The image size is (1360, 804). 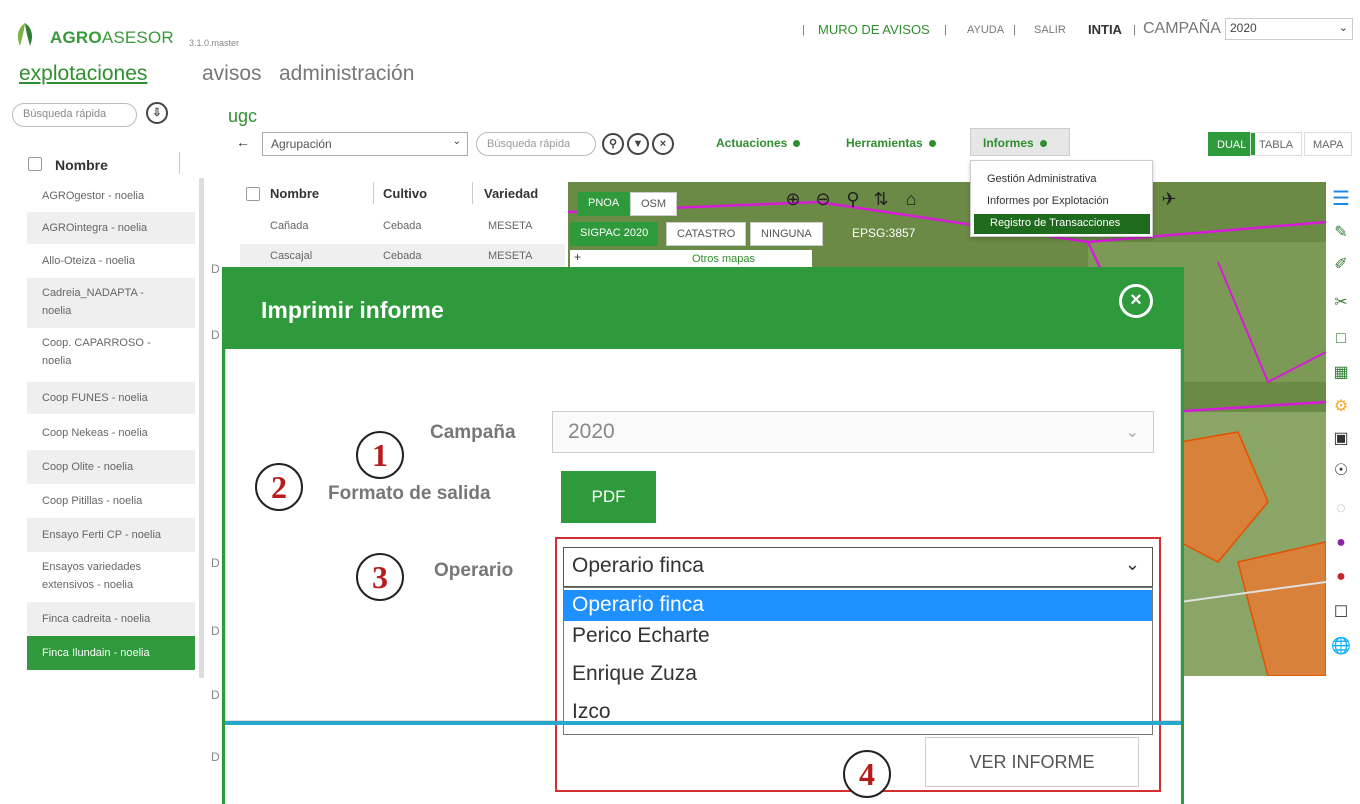 What do you see at coordinates (786, 234) in the screenshot?
I see `map-layer-ninguna: NINGUNA` at bounding box center [786, 234].